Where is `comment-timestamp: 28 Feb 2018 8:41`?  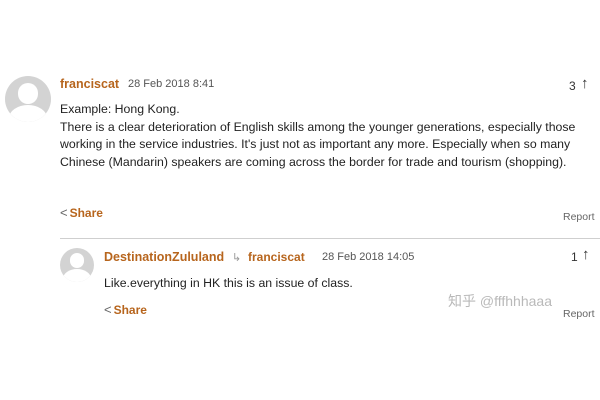 comment-timestamp: 28 Feb 2018 8:41 is located at coordinates (171, 84).